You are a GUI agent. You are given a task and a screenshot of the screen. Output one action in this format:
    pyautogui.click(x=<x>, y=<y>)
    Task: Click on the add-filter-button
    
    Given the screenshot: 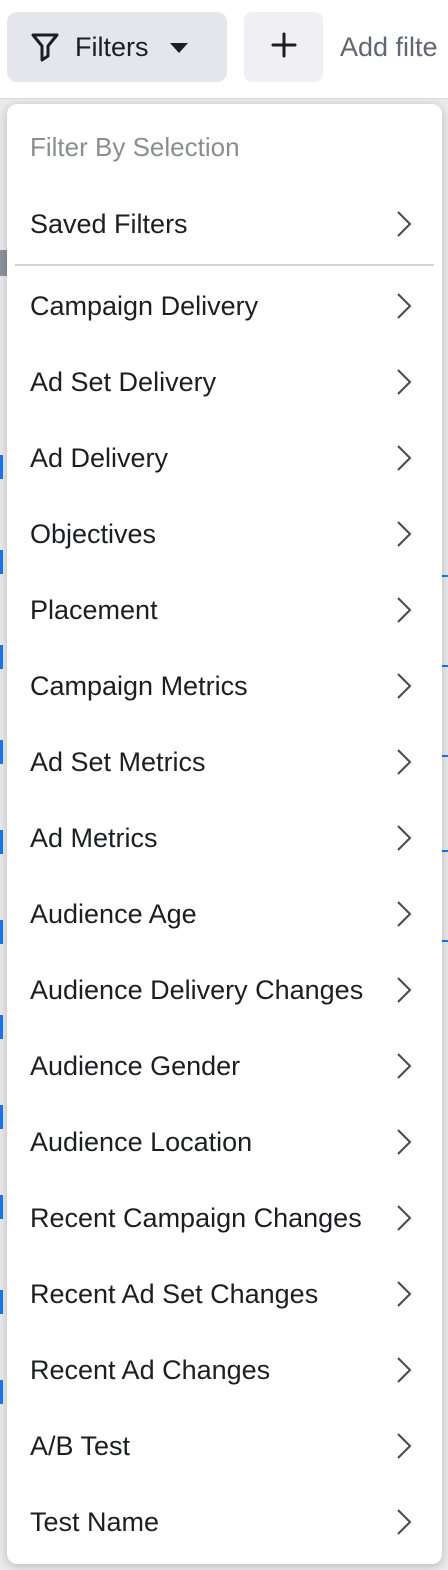 What is the action you would take?
    pyautogui.click(x=283, y=47)
    